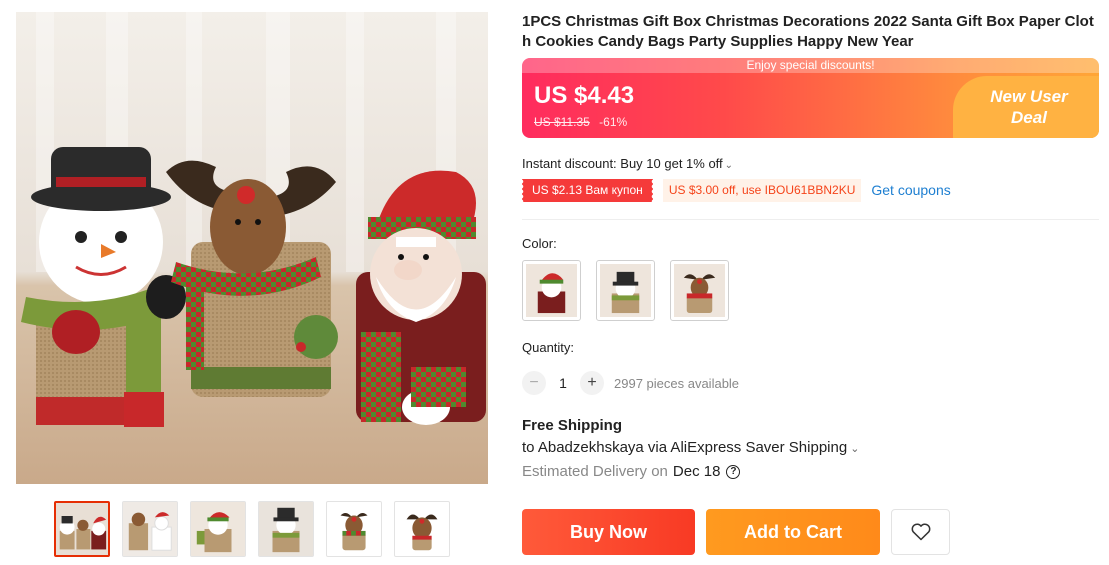  Describe the element at coordinates (592, 383) in the screenshot. I see `quantity-increase-button: +` at that location.